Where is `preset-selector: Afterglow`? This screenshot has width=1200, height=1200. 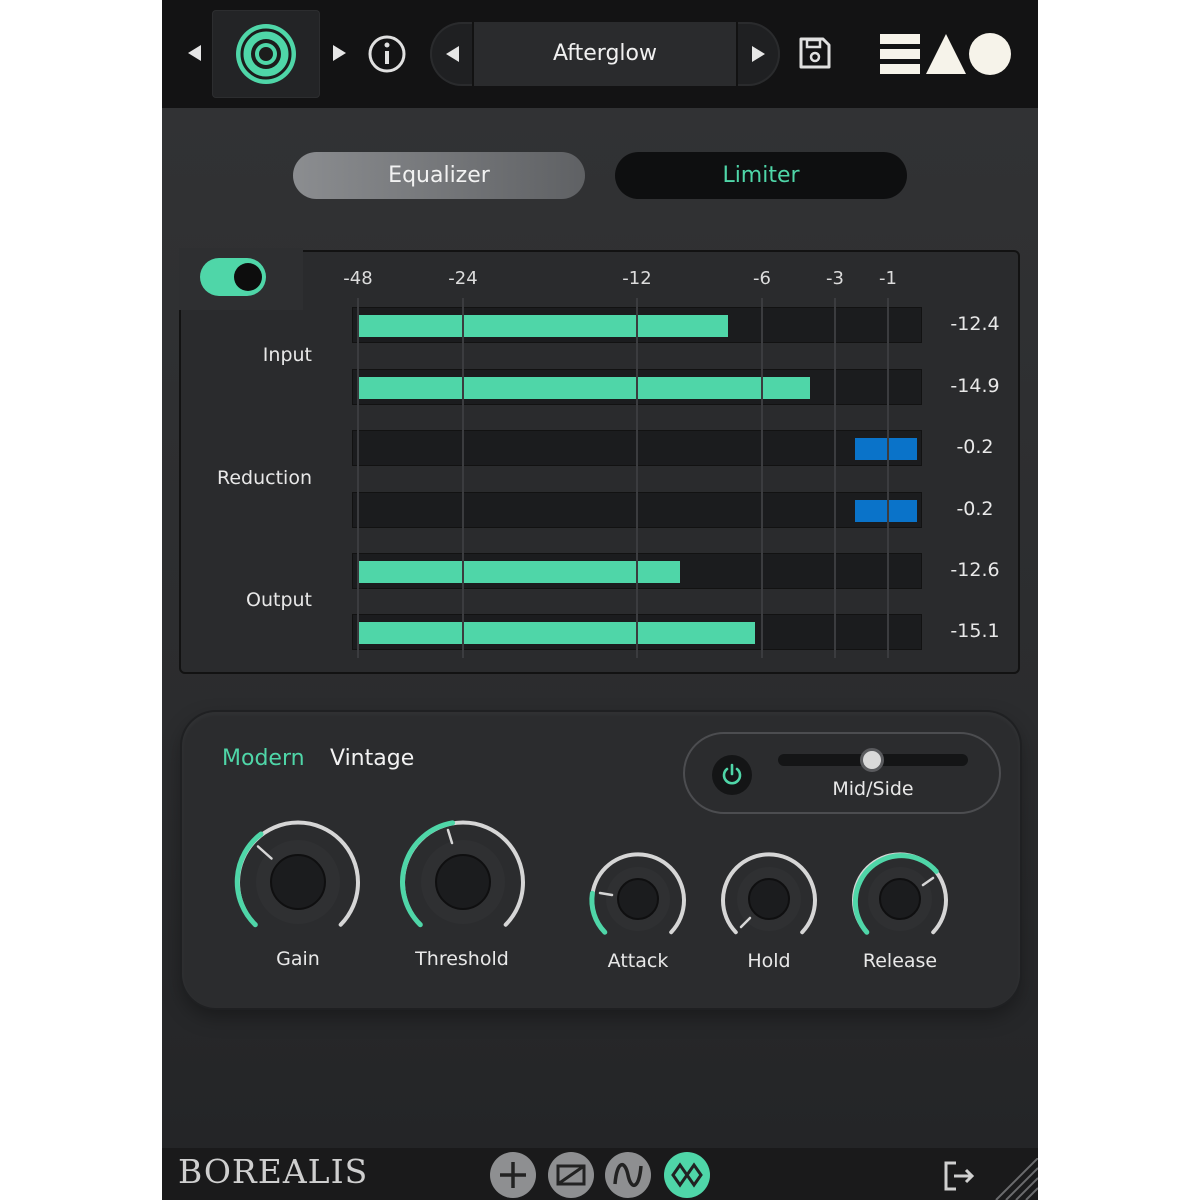 preset-selector: Afterglow is located at coordinates (605, 54).